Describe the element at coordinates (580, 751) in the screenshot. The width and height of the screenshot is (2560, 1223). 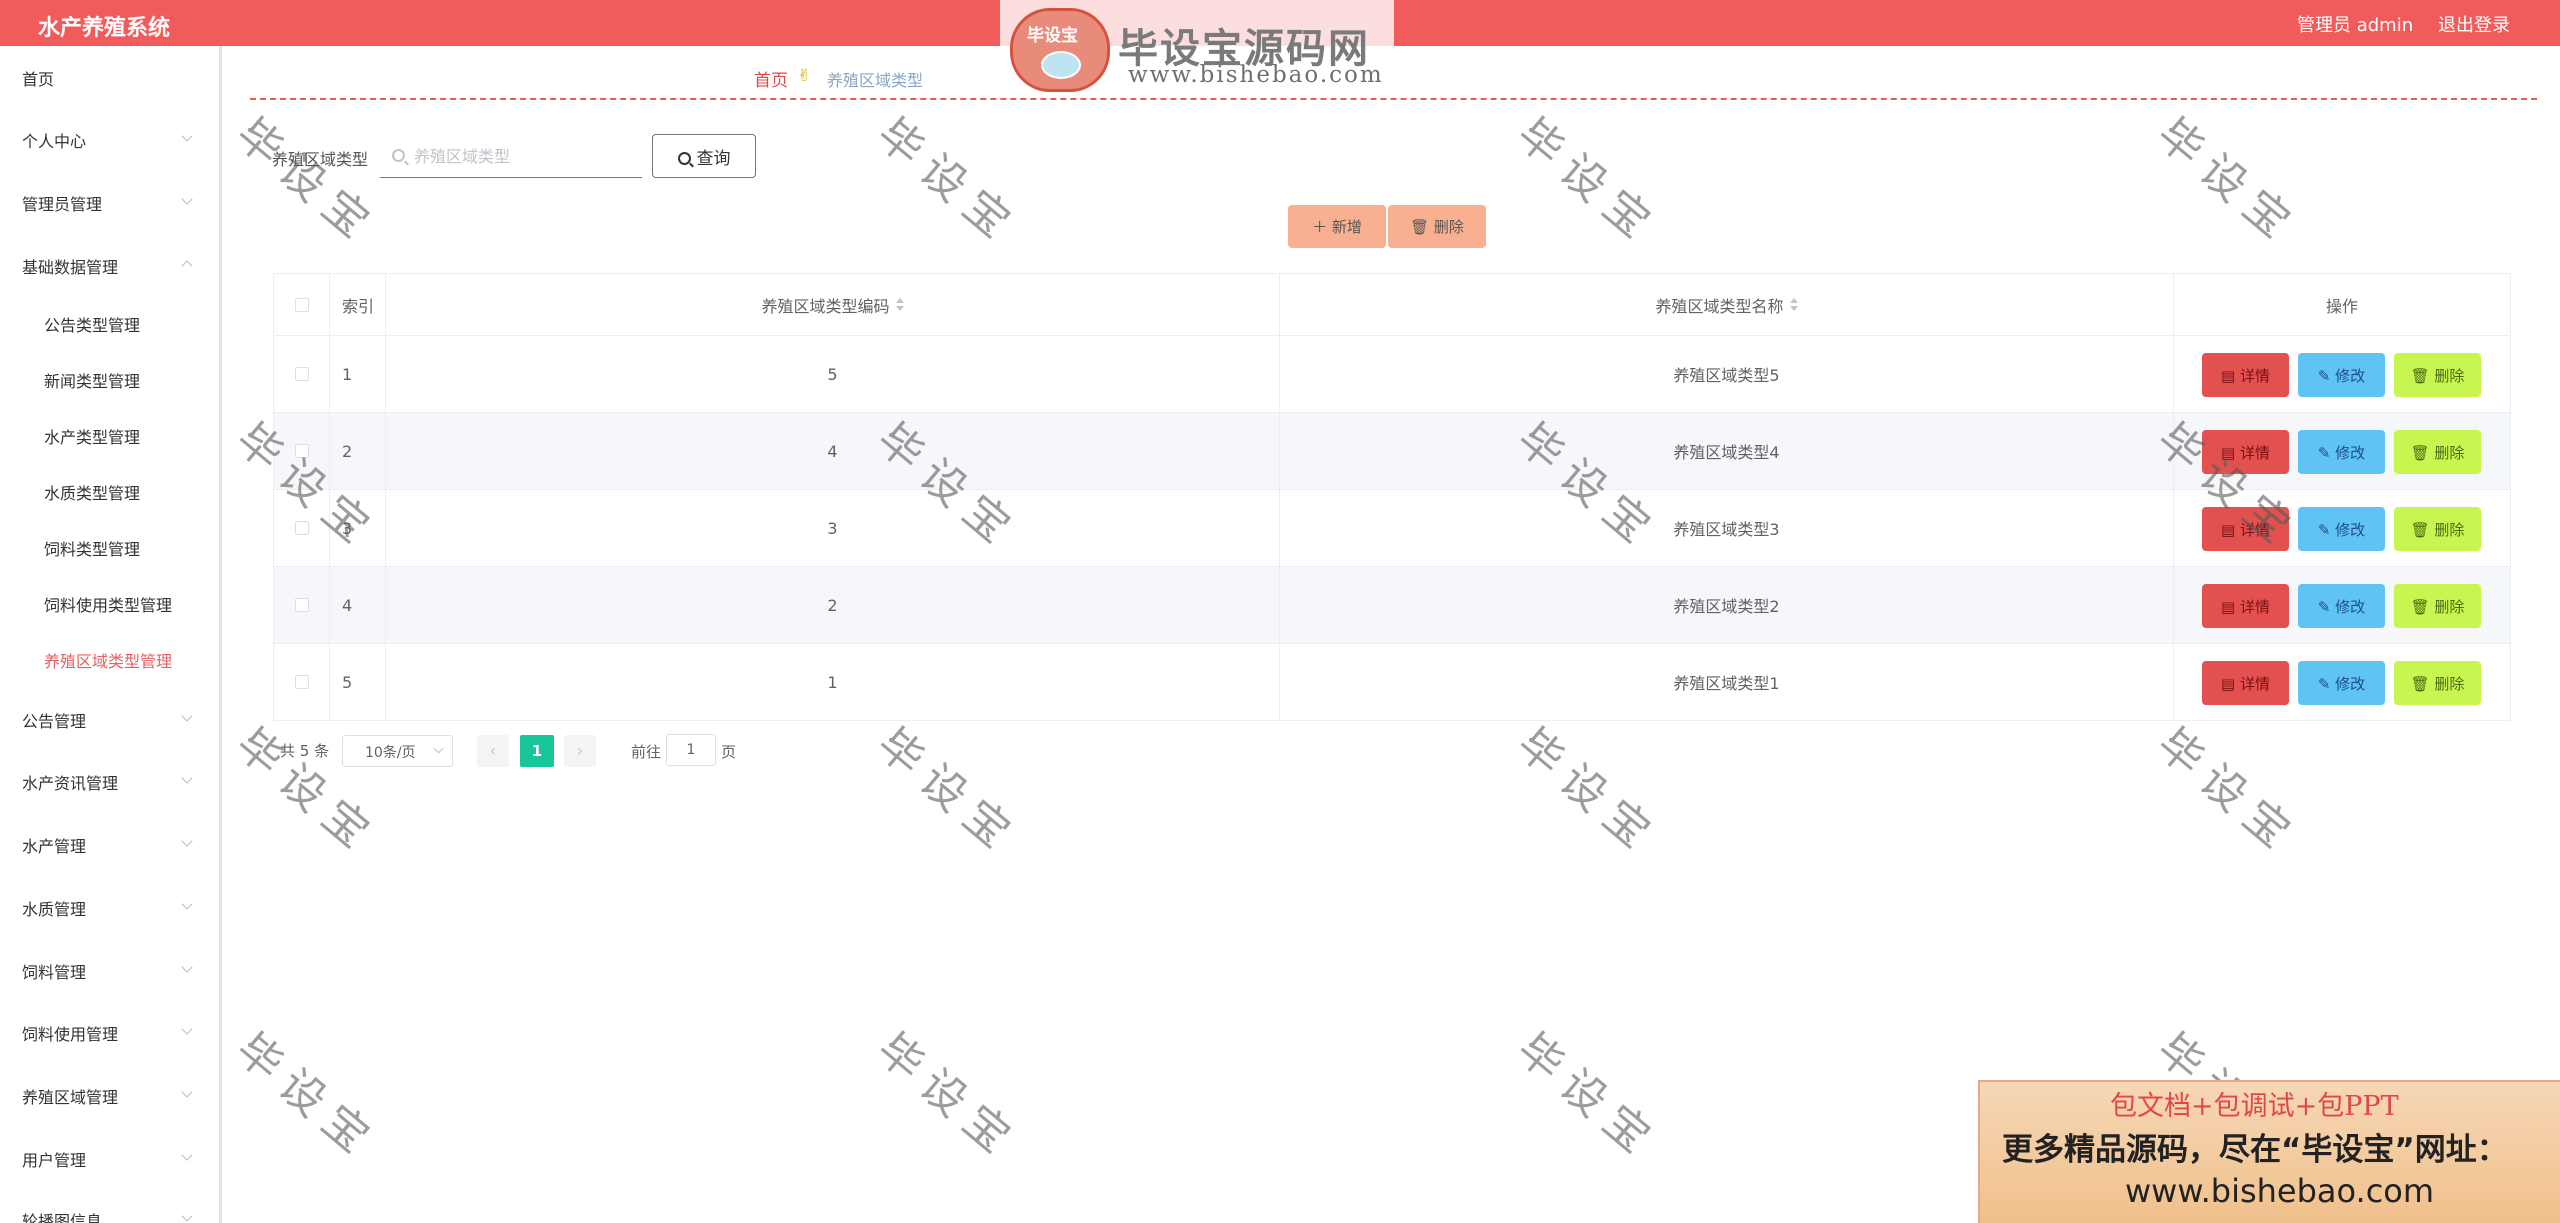
I see `next-page-button: ›` at that location.